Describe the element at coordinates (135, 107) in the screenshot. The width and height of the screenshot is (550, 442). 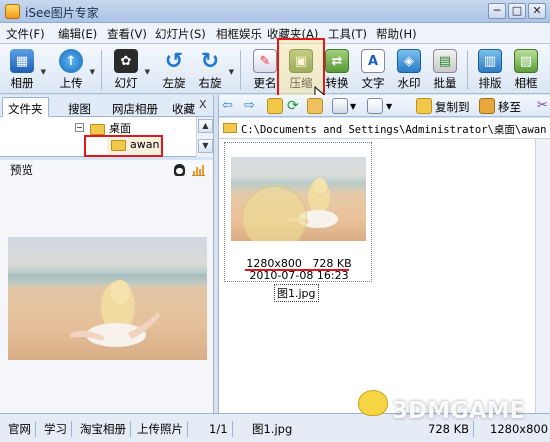
I see `tab-shop-album: 网店相册` at that location.